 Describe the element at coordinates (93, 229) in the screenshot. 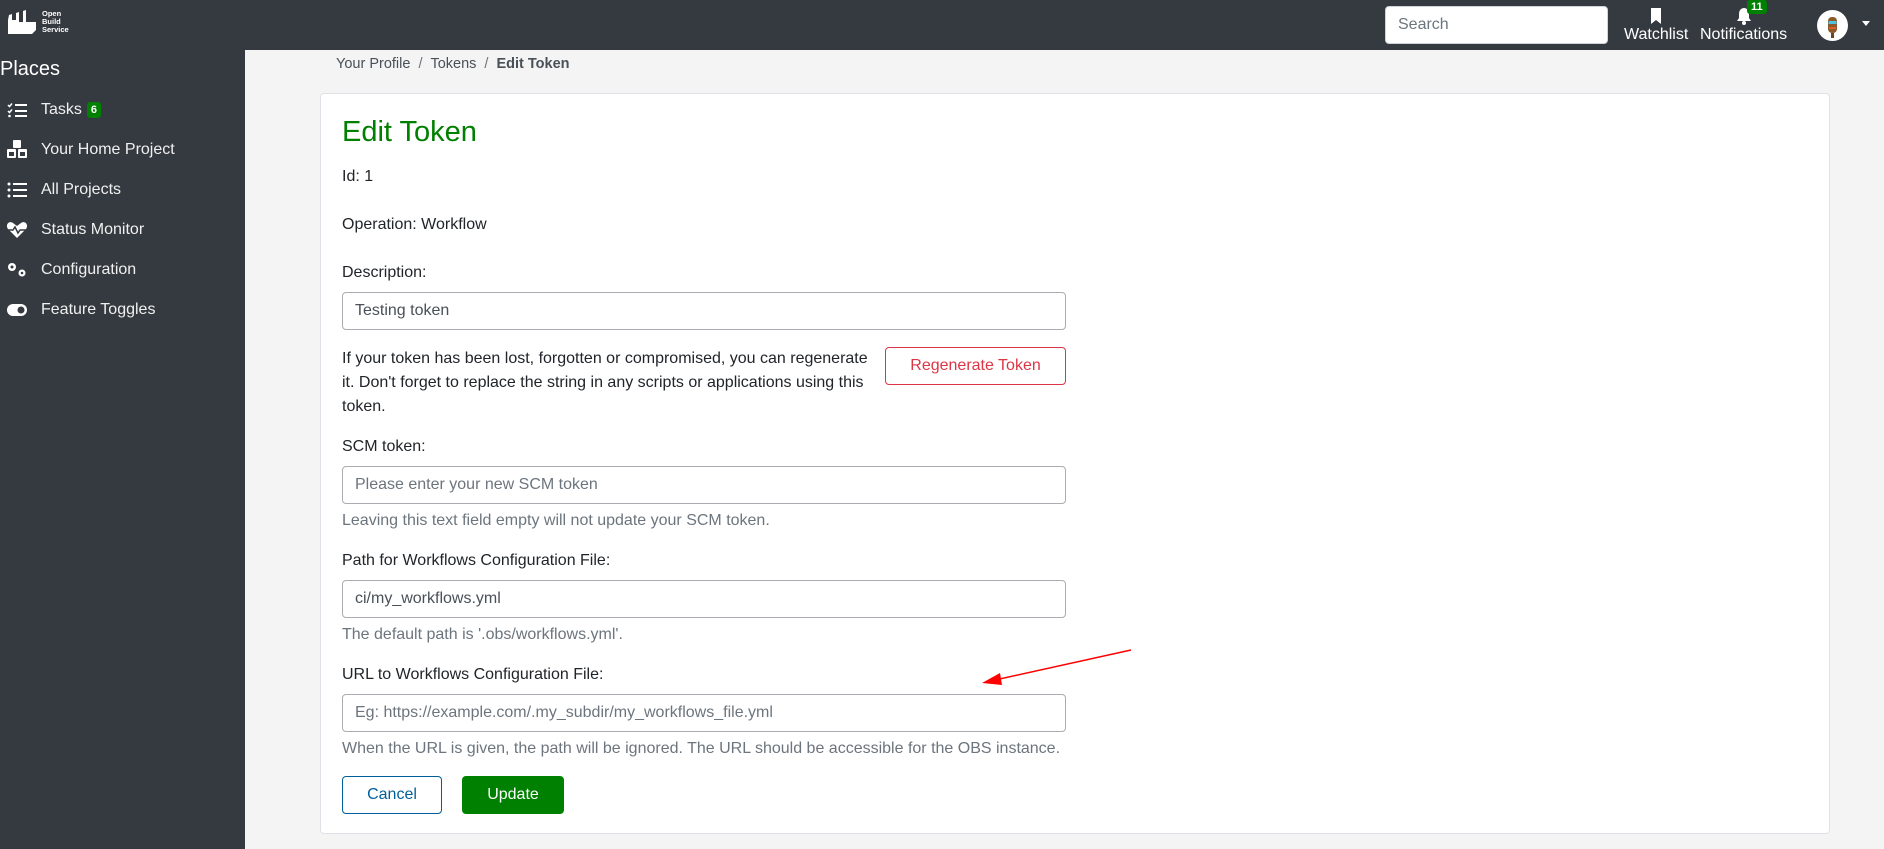

I see `sidebar-item-label: Status Monitor` at that location.